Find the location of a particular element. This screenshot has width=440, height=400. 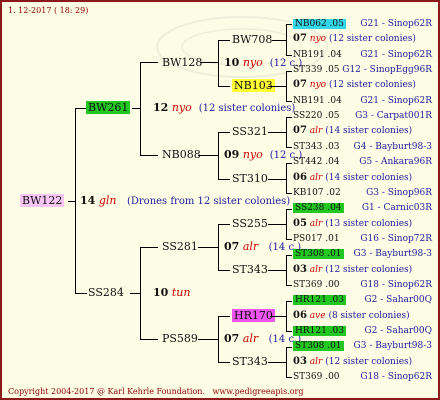

queen-hr170: HR170 is located at coordinates (253, 315).